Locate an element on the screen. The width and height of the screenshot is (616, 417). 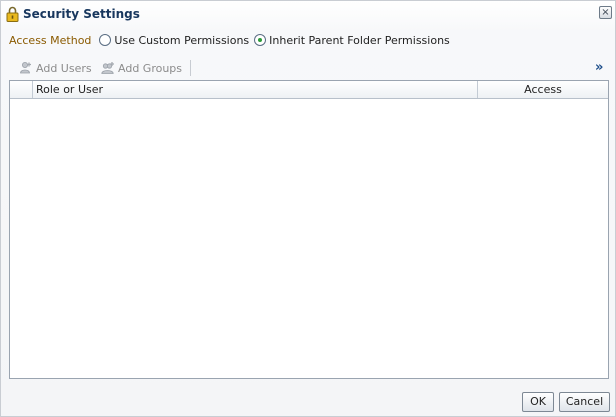
toolbar-overflow-button: » is located at coordinates (599, 68).